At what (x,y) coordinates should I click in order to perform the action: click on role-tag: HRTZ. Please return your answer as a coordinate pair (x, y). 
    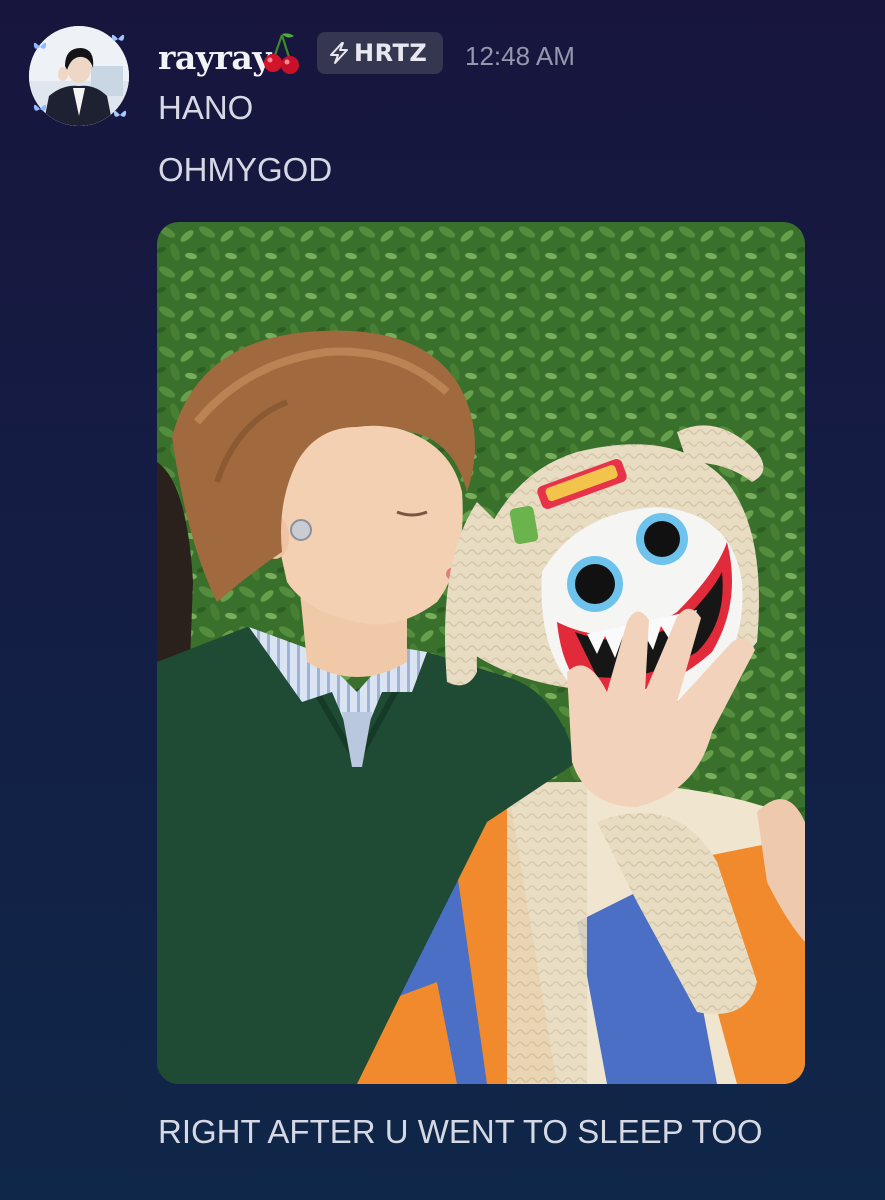
    Looking at the image, I should click on (380, 53).